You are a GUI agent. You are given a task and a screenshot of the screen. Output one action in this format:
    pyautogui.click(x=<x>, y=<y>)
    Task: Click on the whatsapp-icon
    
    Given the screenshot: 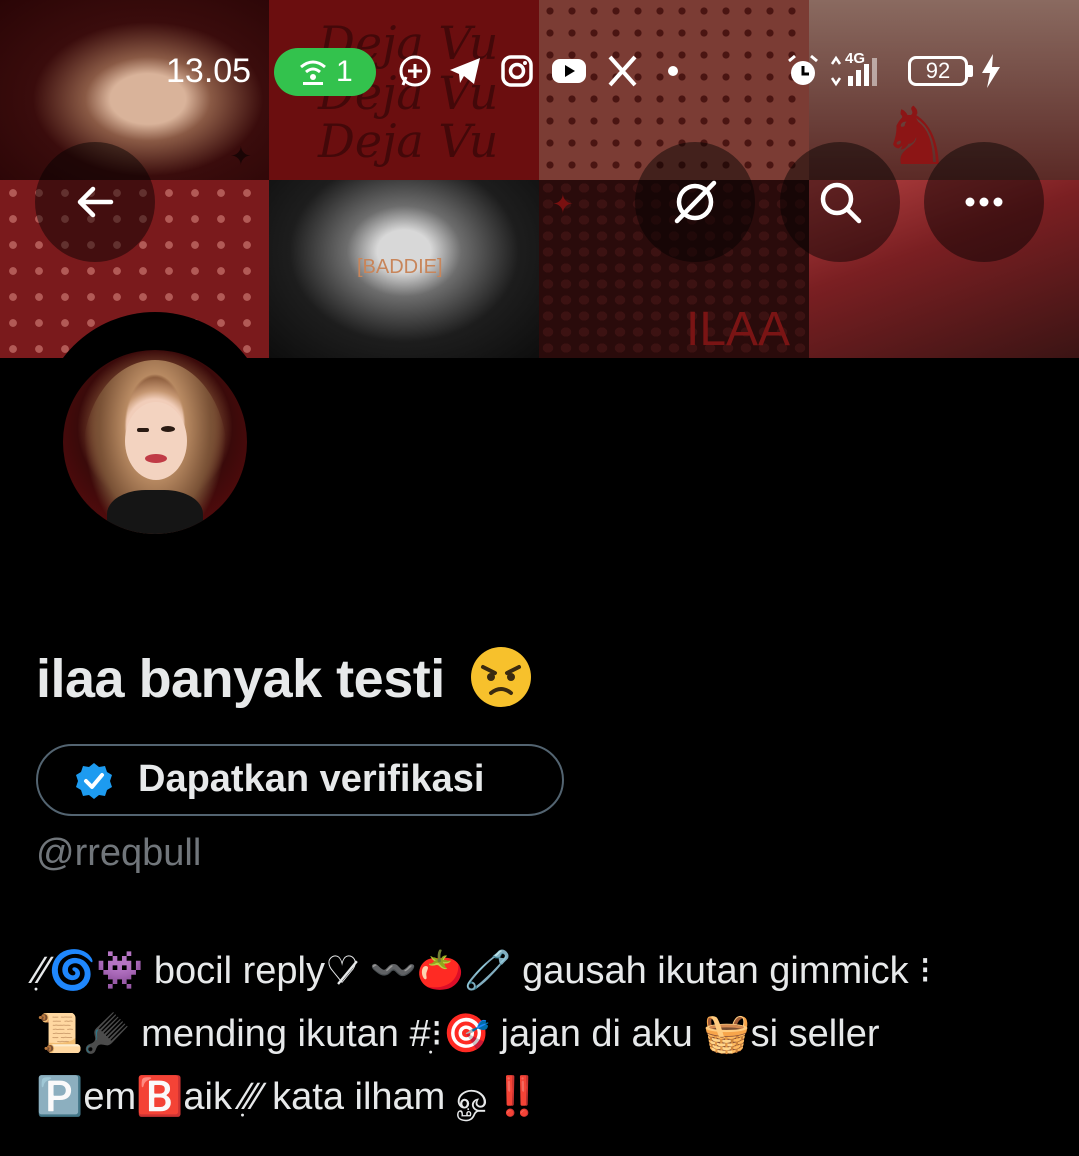 What is the action you would take?
    pyautogui.click(x=415, y=71)
    